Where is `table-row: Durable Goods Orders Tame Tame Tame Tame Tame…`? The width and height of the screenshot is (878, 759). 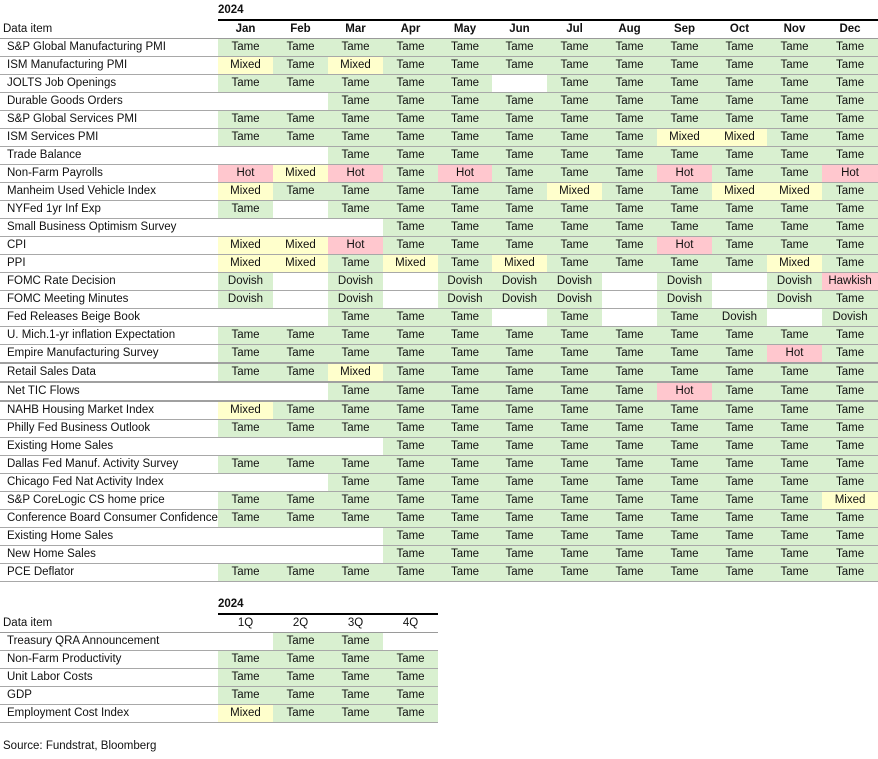 table-row: Durable Goods Orders Tame Tame Tame Tame Tame… is located at coordinates (439, 101).